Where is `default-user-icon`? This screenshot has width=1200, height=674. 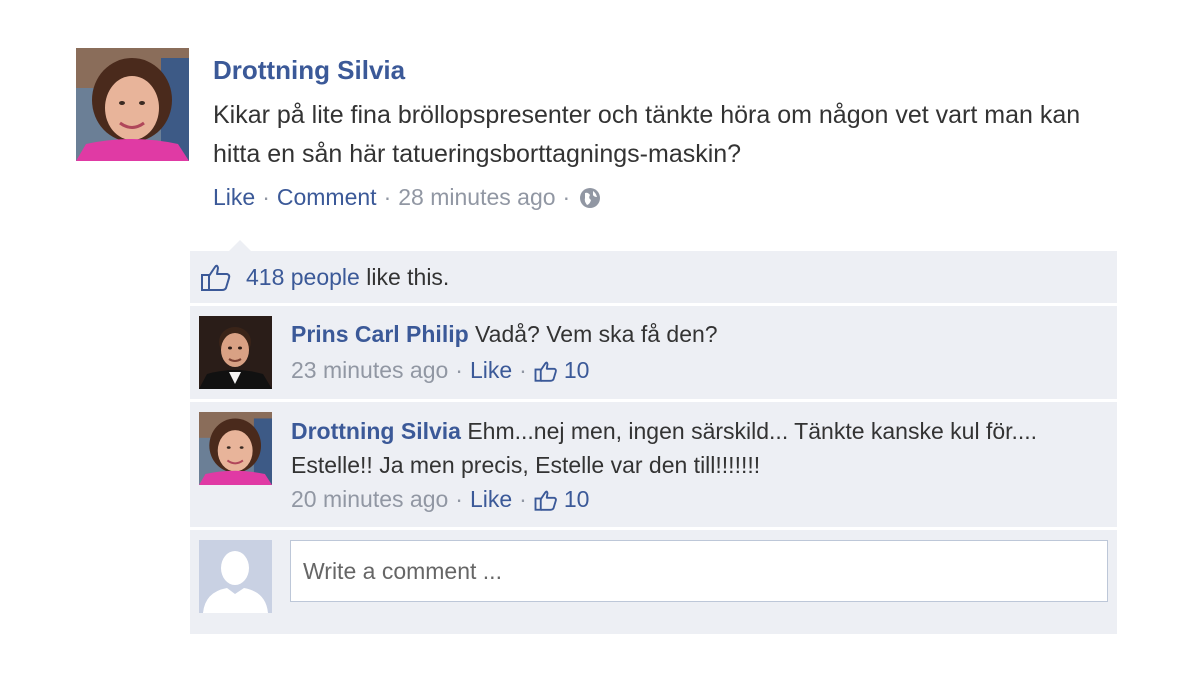 default-user-icon is located at coordinates (235, 576).